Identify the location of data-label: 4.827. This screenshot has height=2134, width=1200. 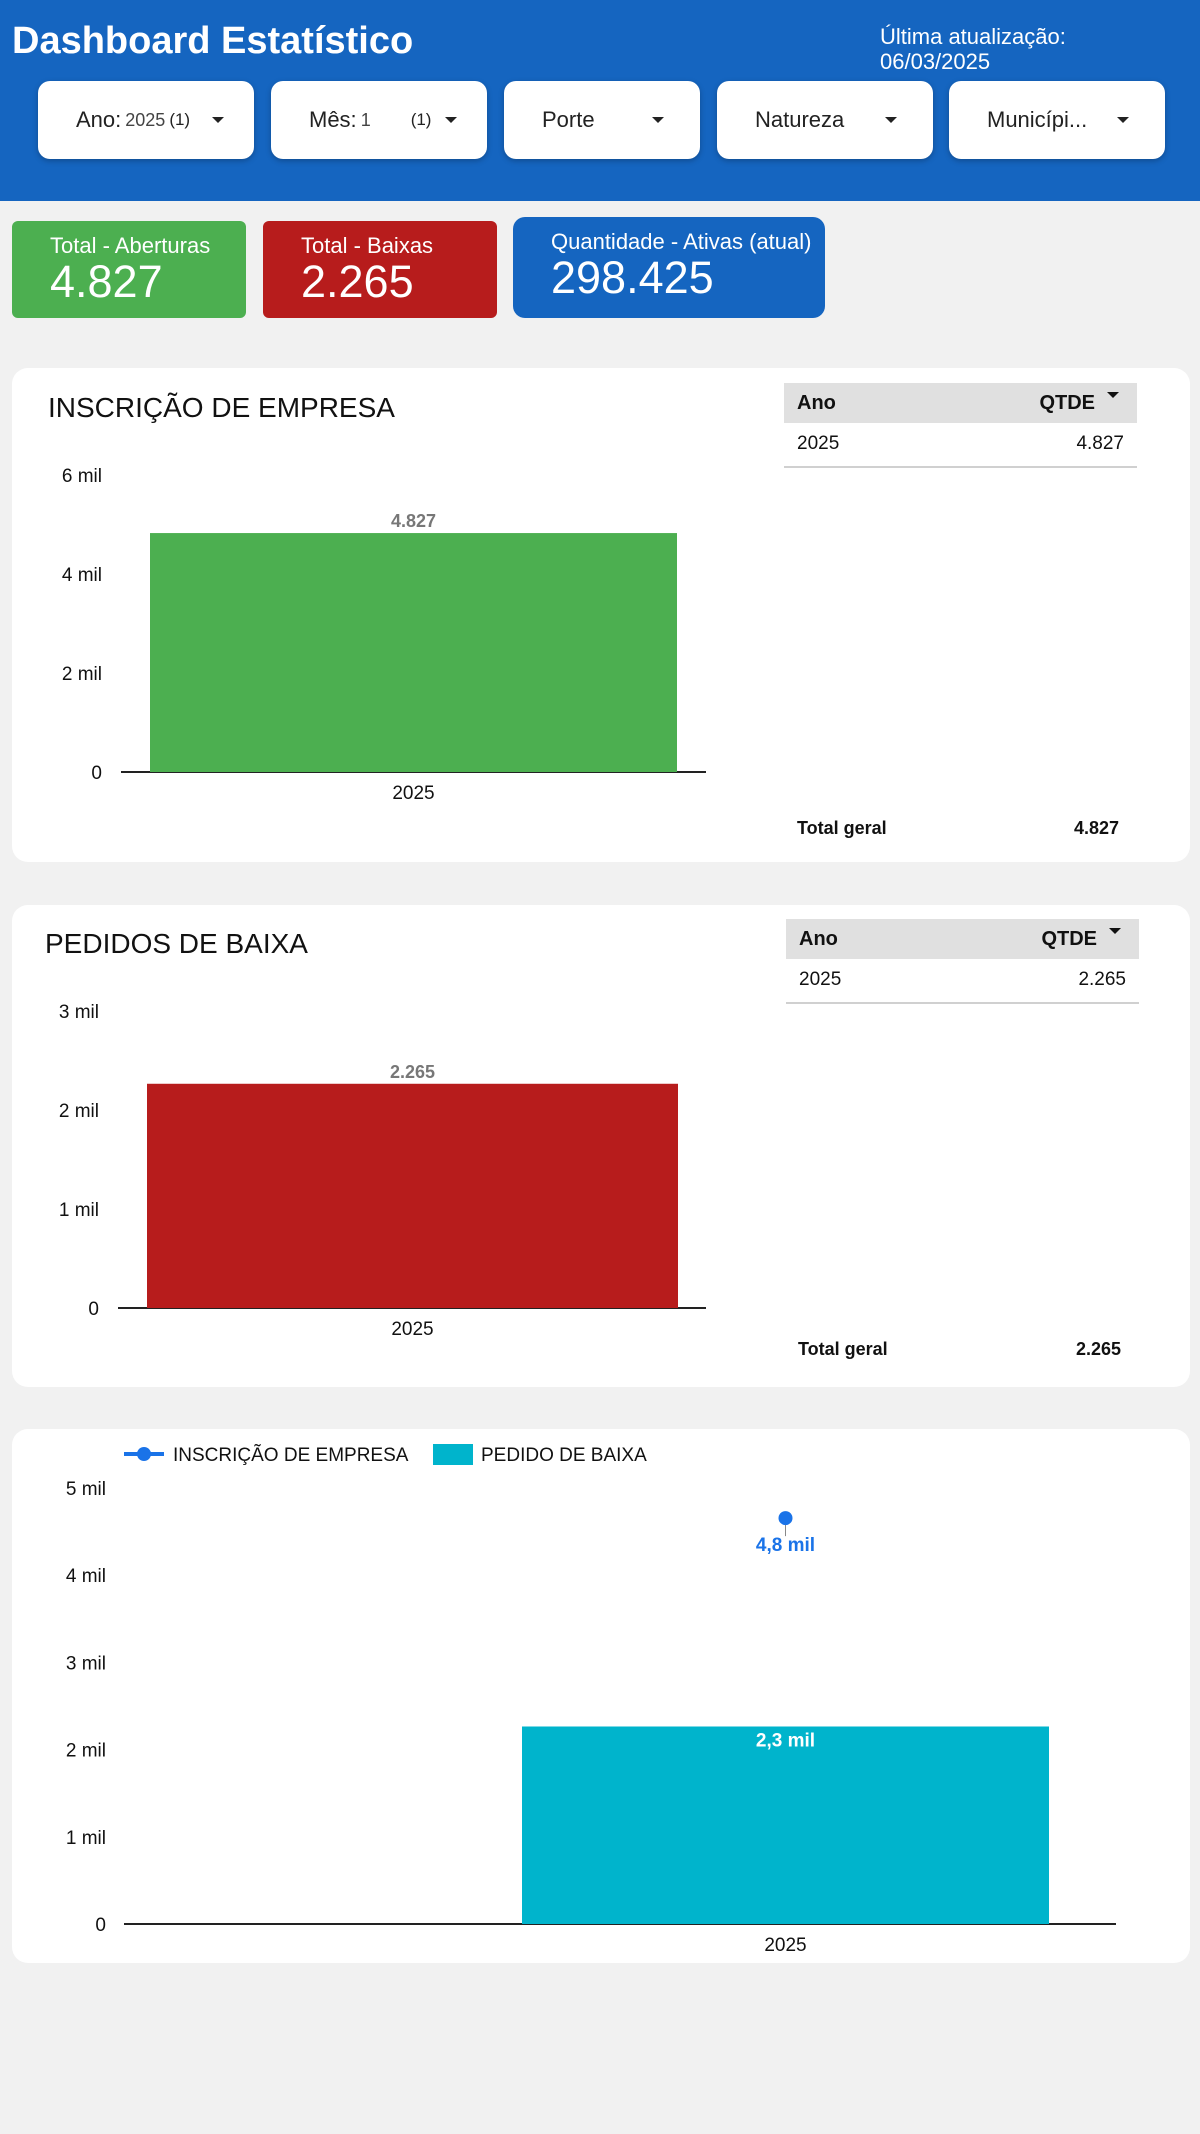
(413, 521).